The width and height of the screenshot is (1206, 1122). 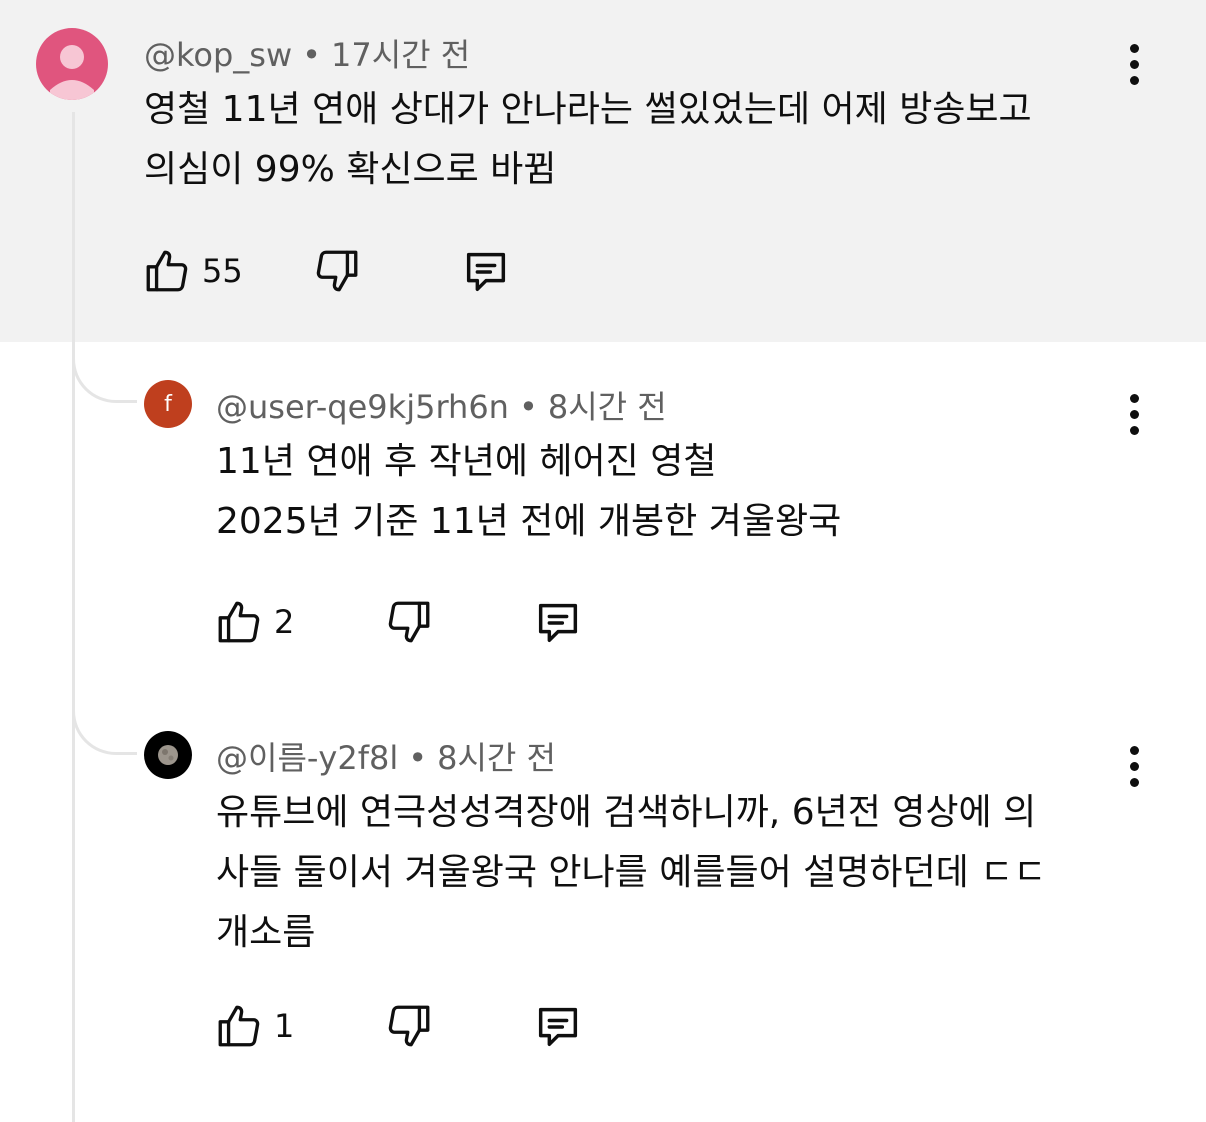 What do you see at coordinates (400, 55) in the screenshot?
I see `comment-time: 17시간 전` at bounding box center [400, 55].